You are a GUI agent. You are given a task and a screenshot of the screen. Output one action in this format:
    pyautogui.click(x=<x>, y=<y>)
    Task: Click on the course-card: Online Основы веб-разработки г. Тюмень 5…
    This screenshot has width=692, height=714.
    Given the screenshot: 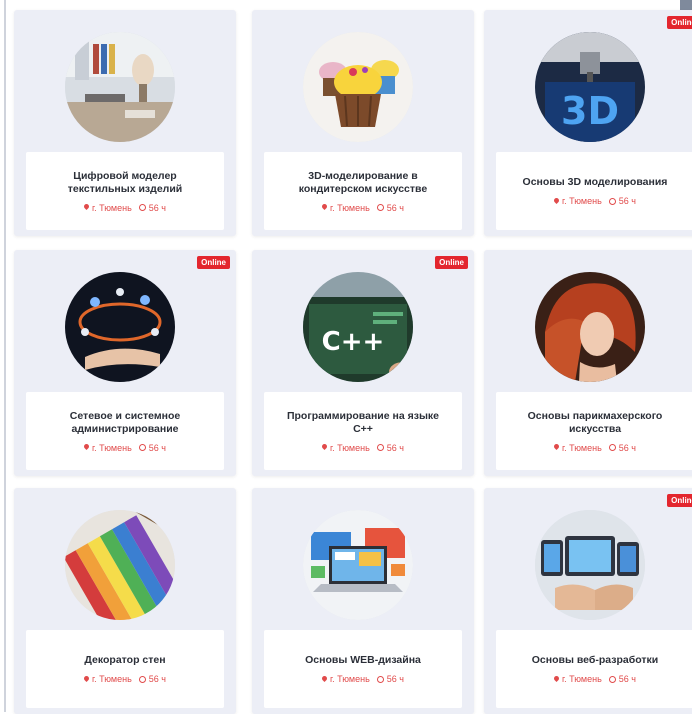 What is the action you would take?
    pyautogui.click(x=588, y=601)
    